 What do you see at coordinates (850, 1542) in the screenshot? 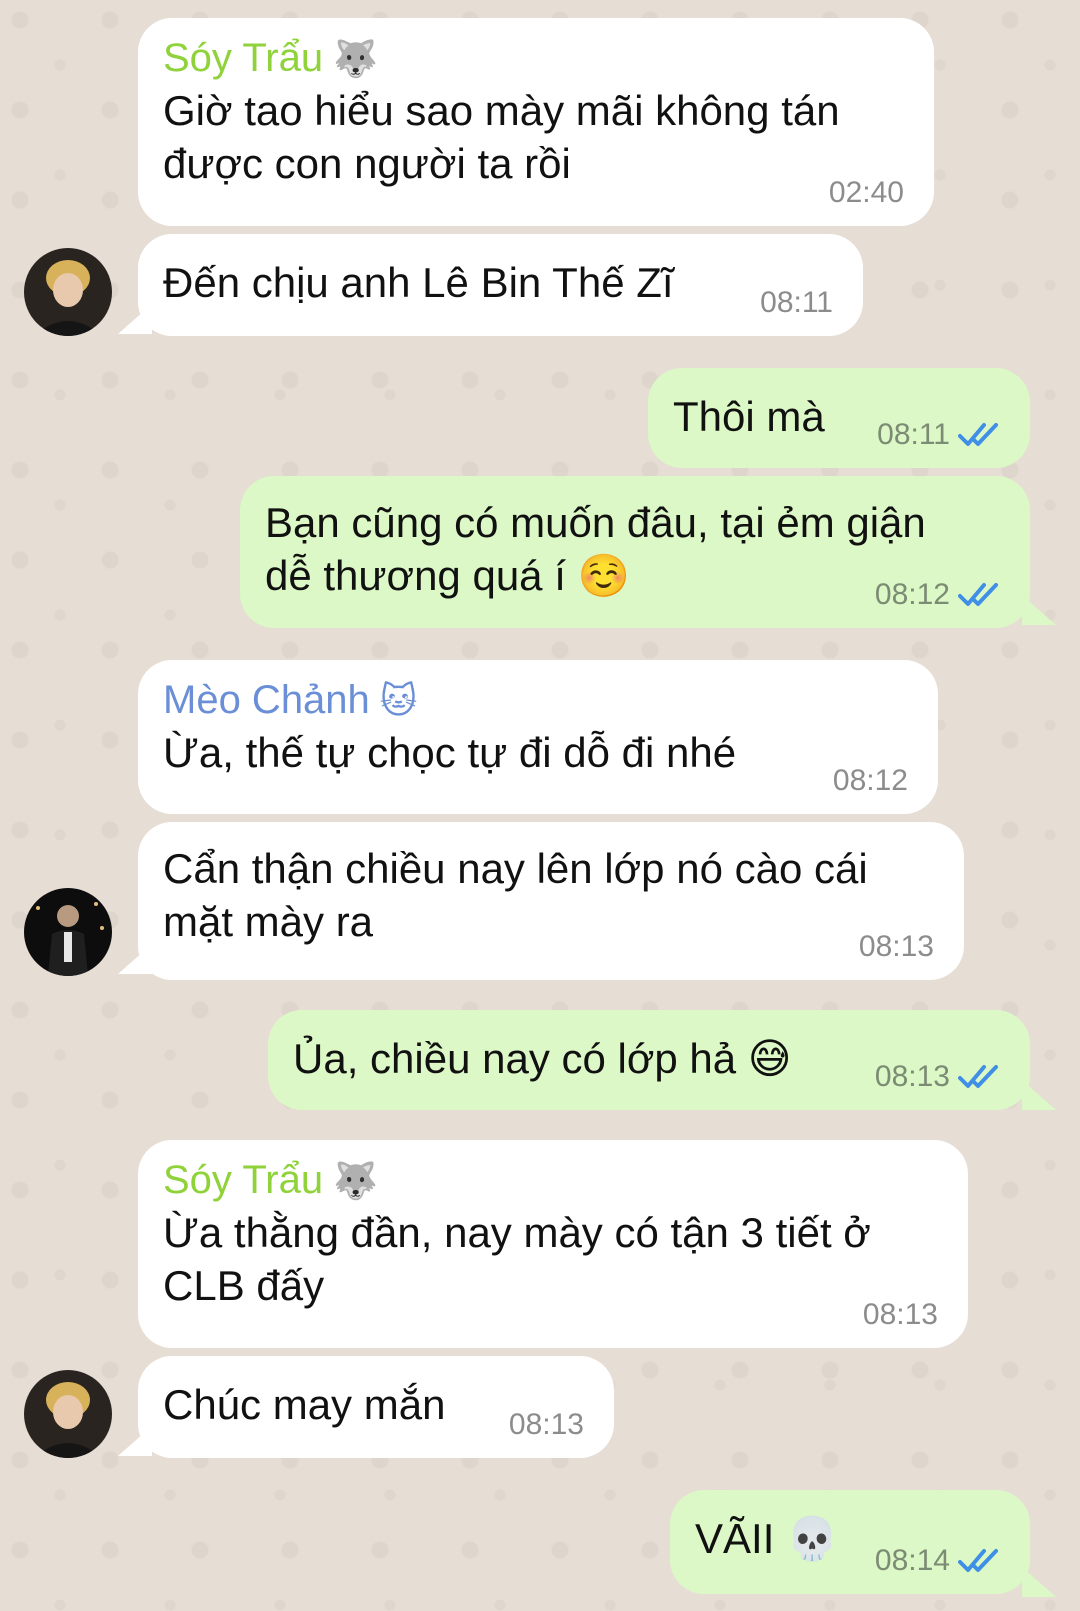
I see `message-bubble-outgoing: VÃII 💀 08:14` at bounding box center [850, 1542].